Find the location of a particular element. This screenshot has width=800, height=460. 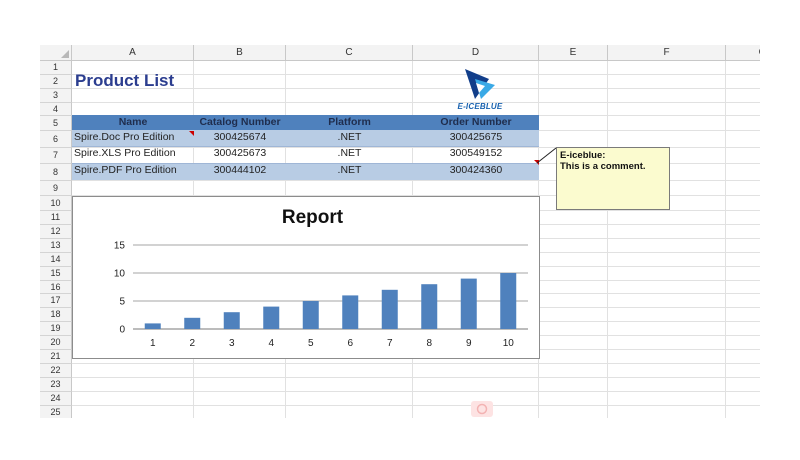

y-tick-label: 5 is located at coordinates (122, 302).